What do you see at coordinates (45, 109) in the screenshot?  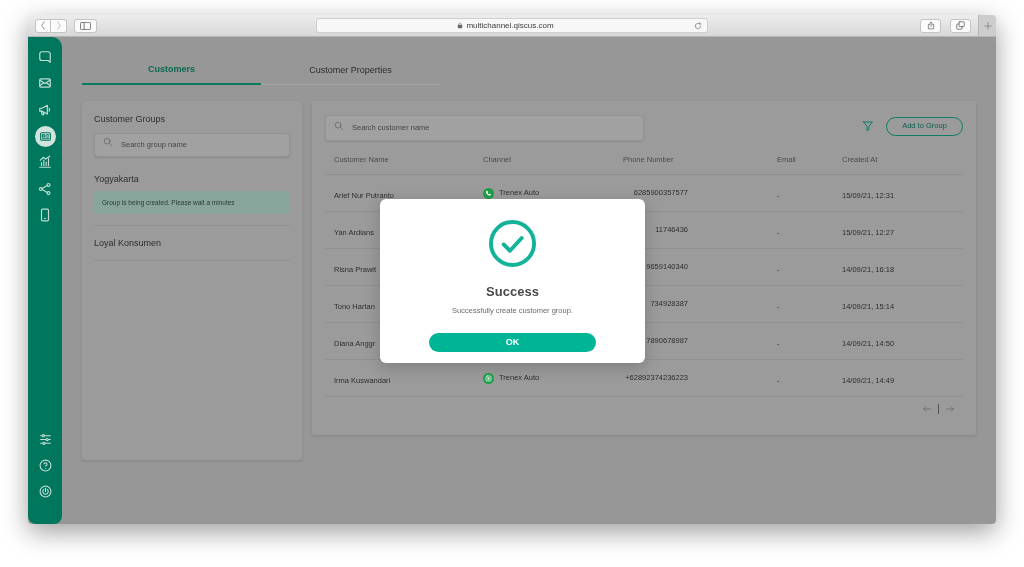 I see `megaphone-icon` at bounding box center [45, 109].